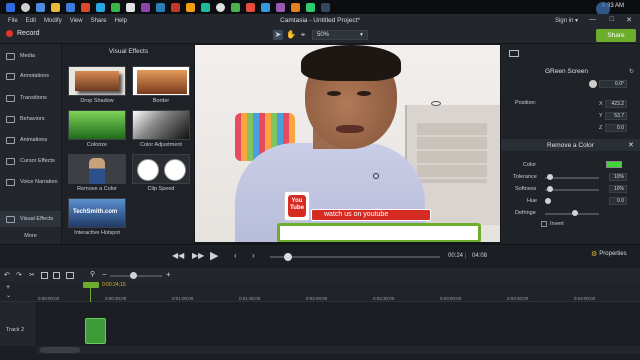  Describe the element at coordinates (550, 189) in the screenshot. I see `softness-slider-knob` at that location.